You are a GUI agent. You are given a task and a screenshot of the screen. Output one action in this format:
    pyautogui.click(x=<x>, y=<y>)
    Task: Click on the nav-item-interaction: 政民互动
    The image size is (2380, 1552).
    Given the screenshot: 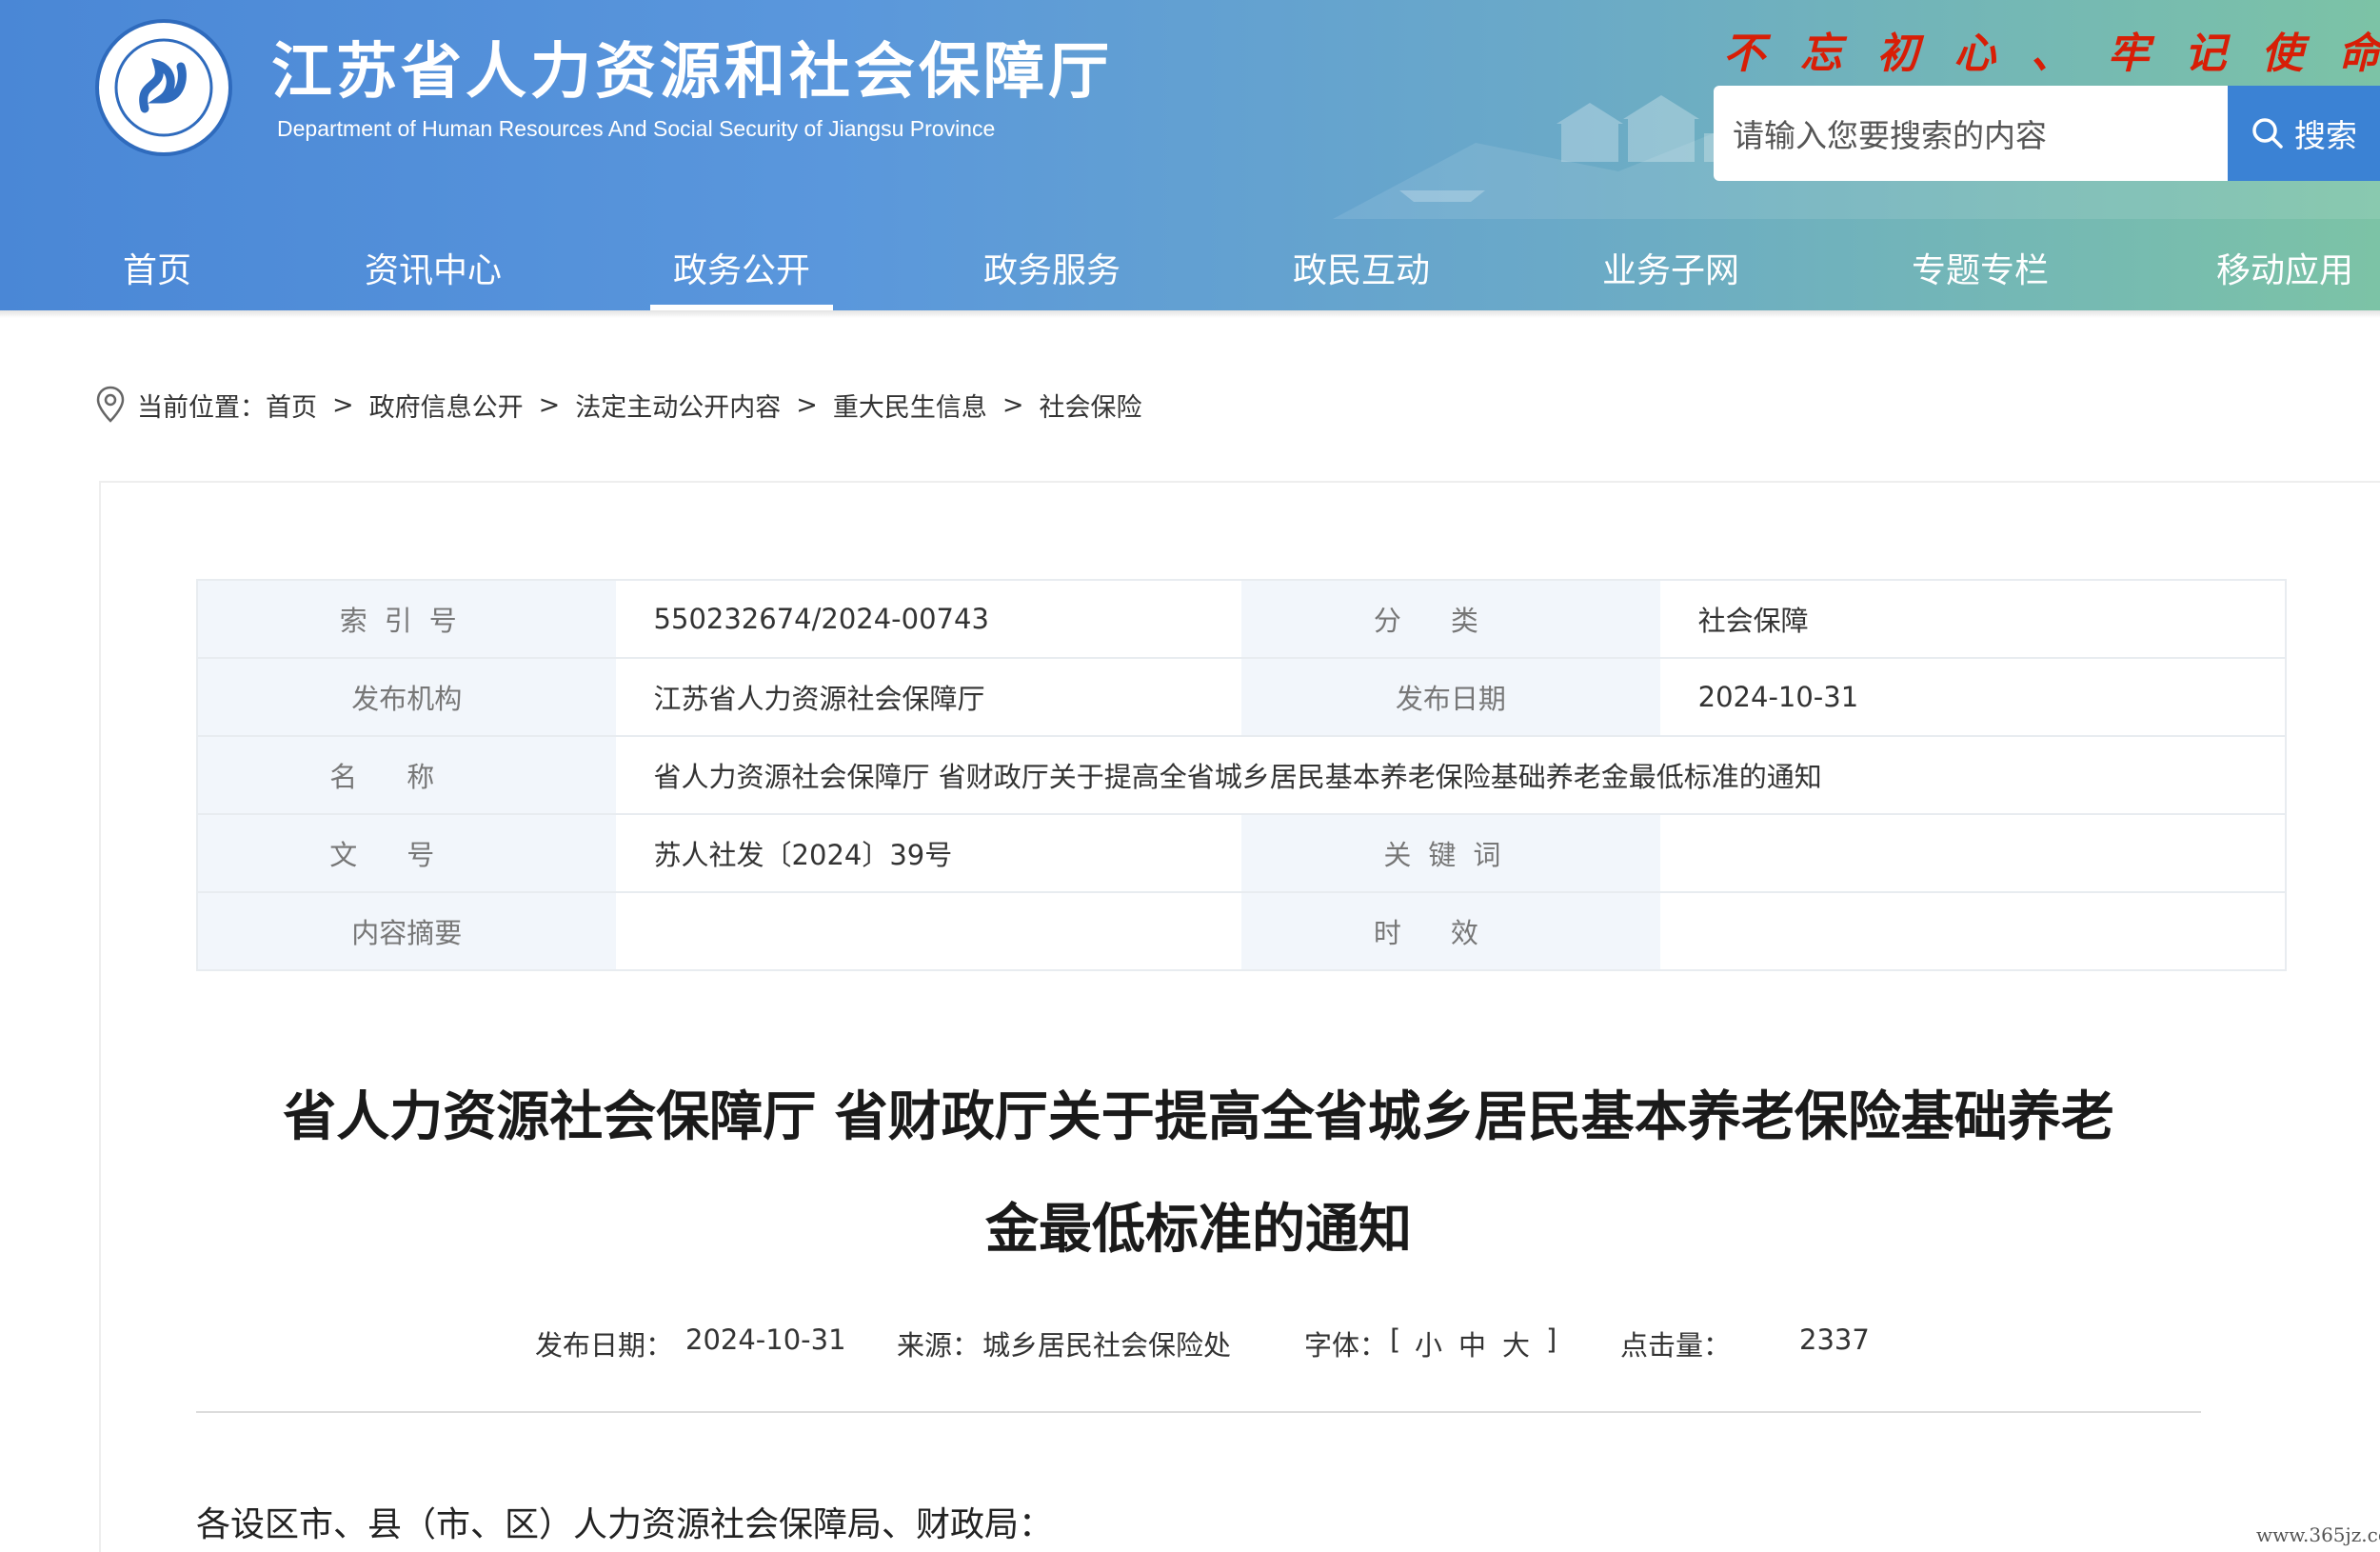 What is the action you would take?
    pyautogui.click(x=1361, y=268)
    